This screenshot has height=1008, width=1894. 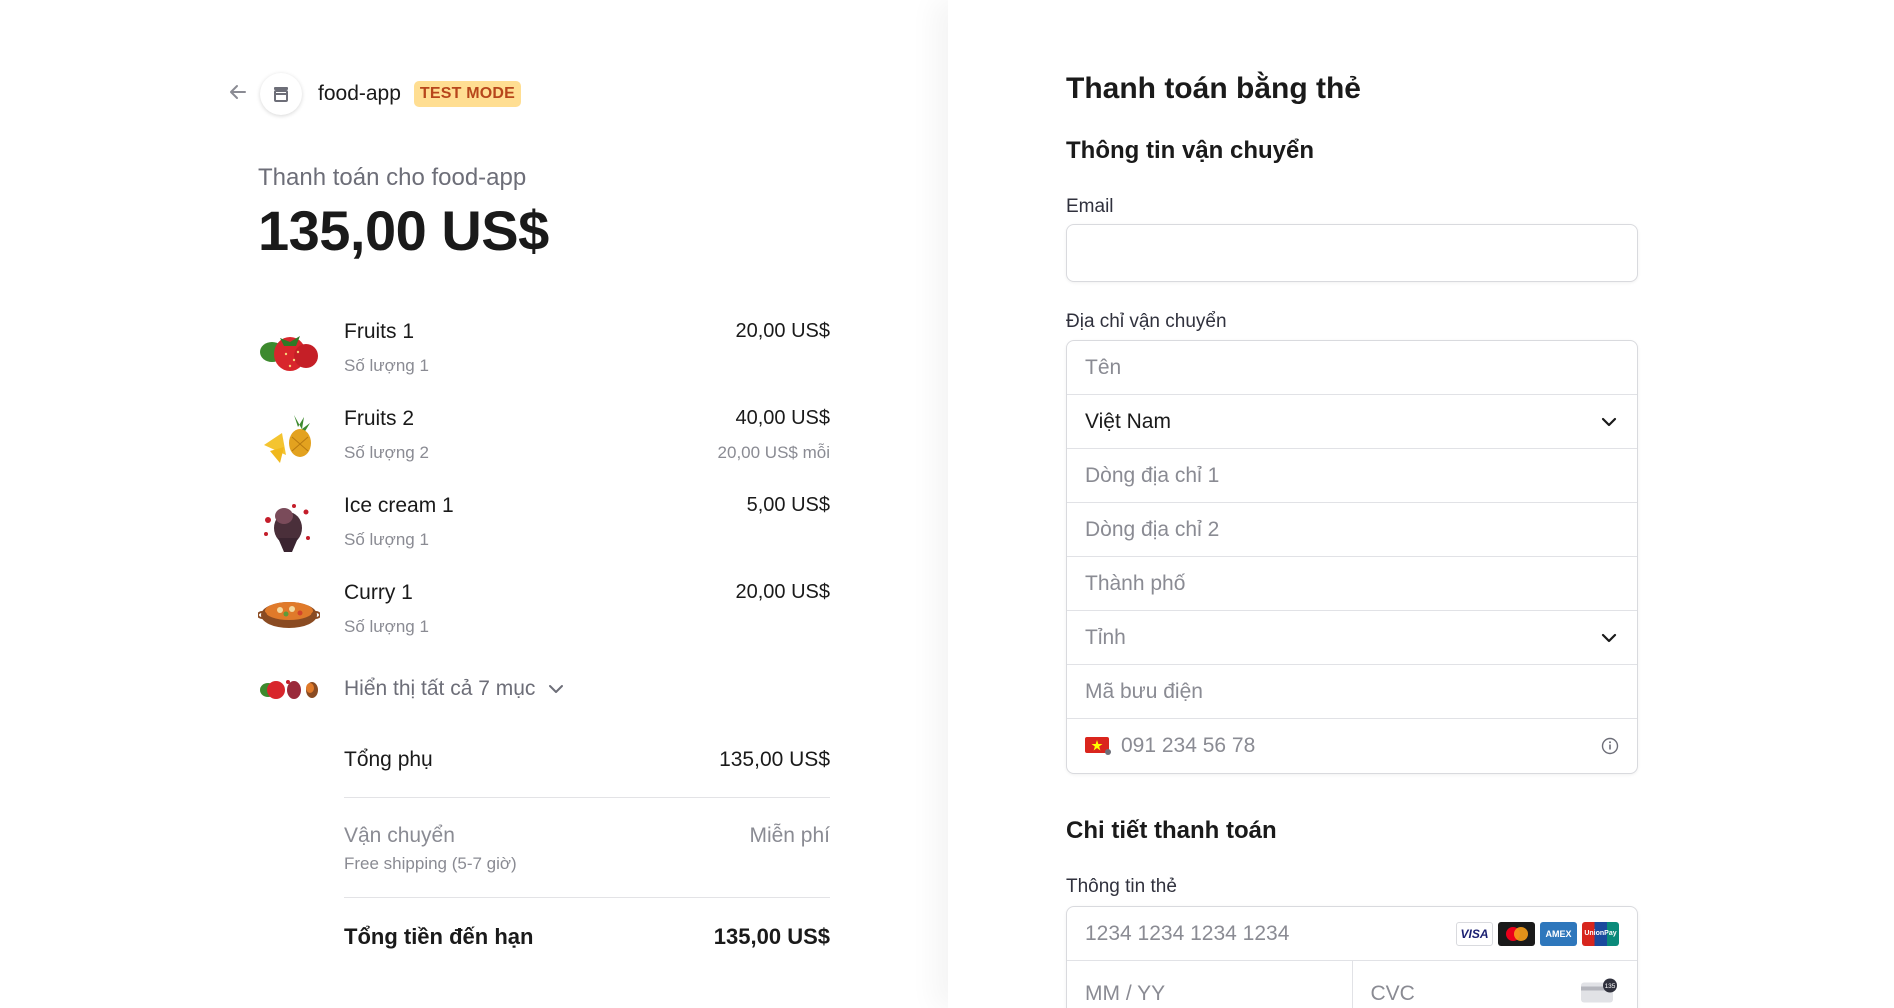 What do you see at coordinates (403, 230) in the screenshot?
I see `total-amount: 135,00 US$` at bounding box center [403, 230].